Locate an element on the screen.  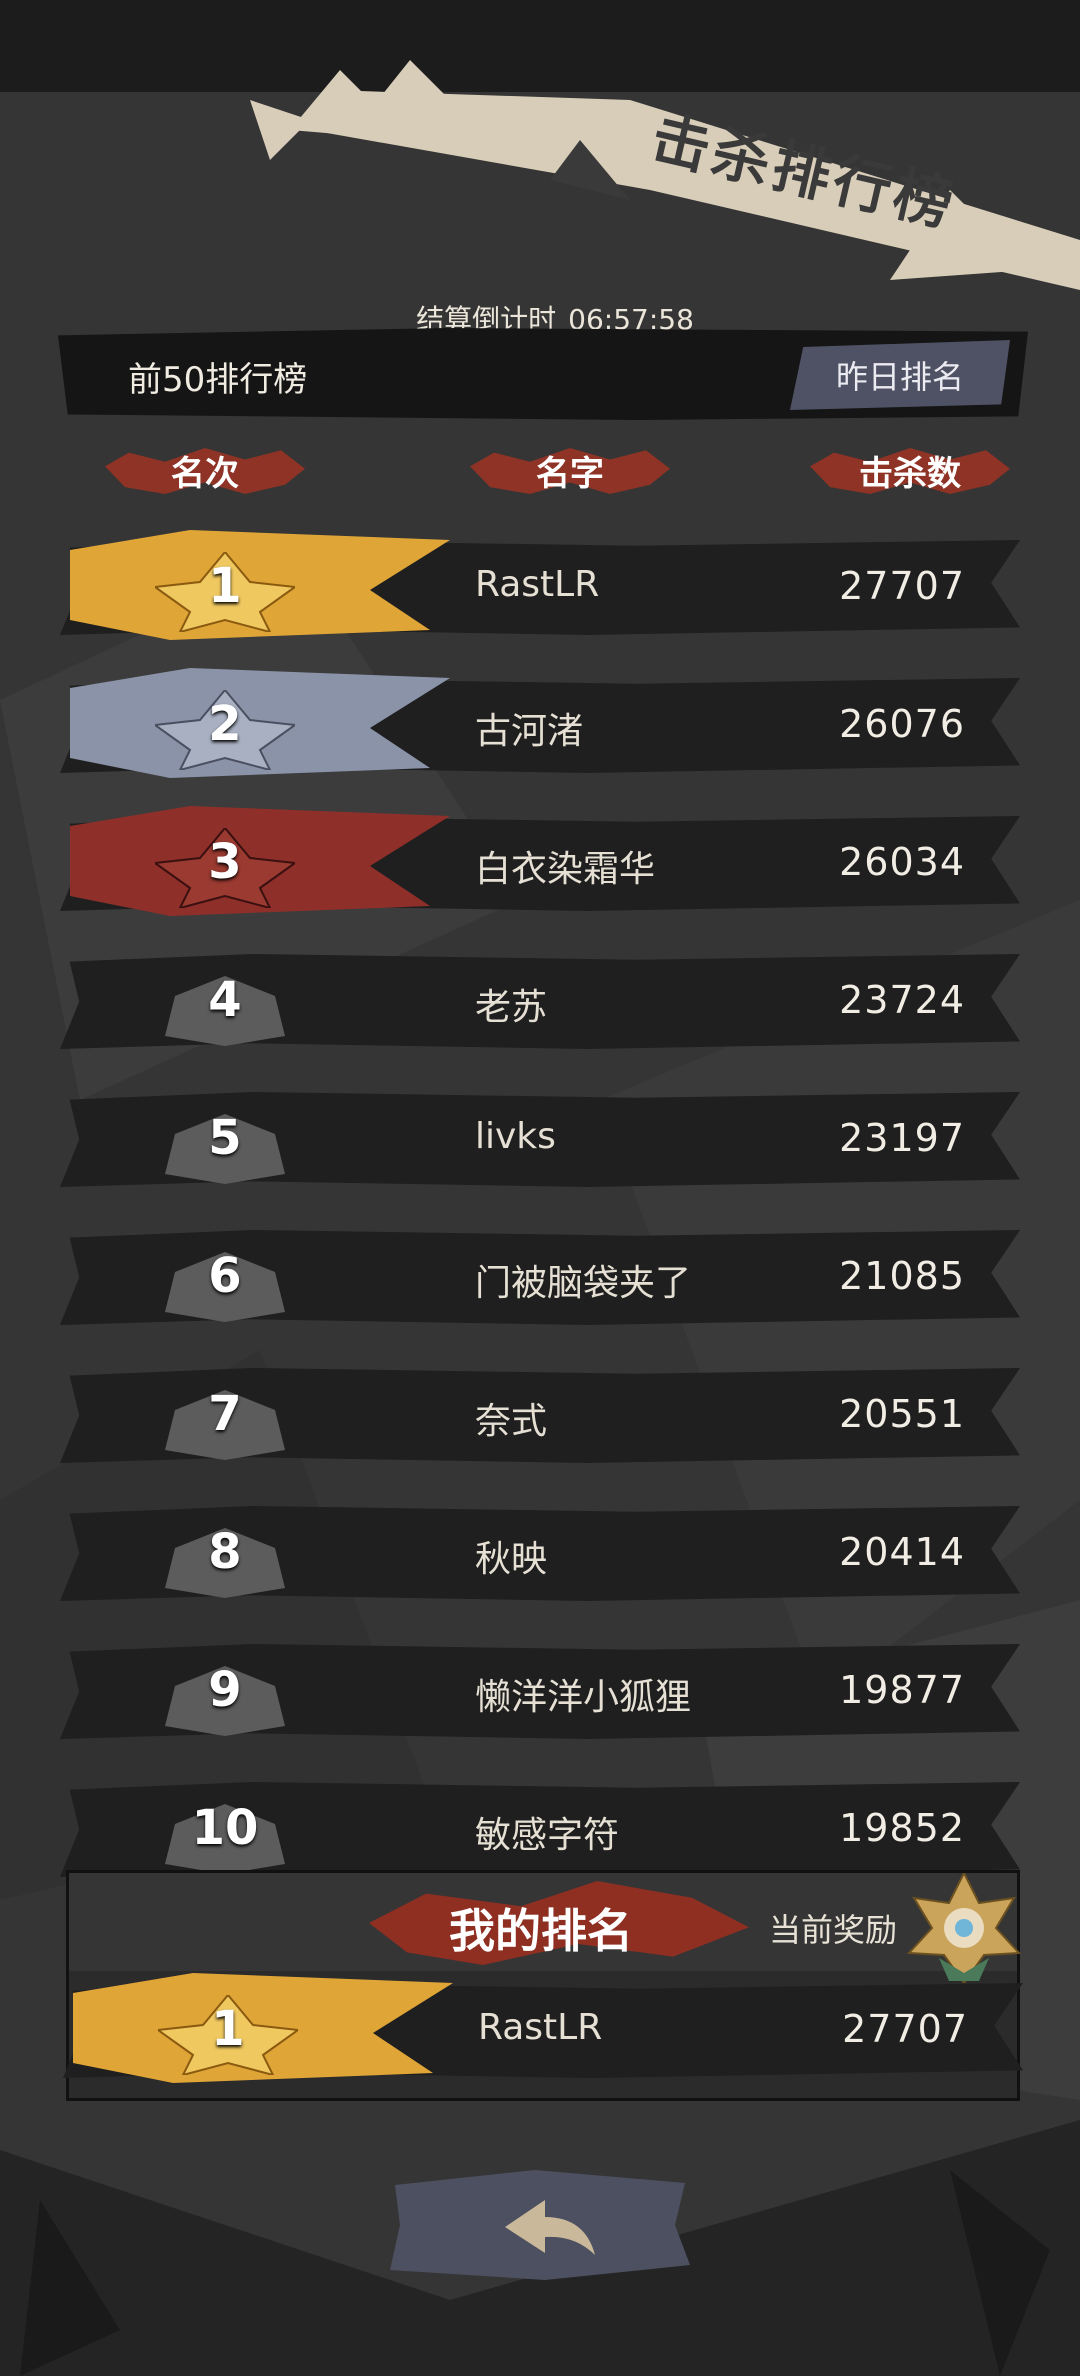
rank-number: 2 is located at coordinates (225, 724).